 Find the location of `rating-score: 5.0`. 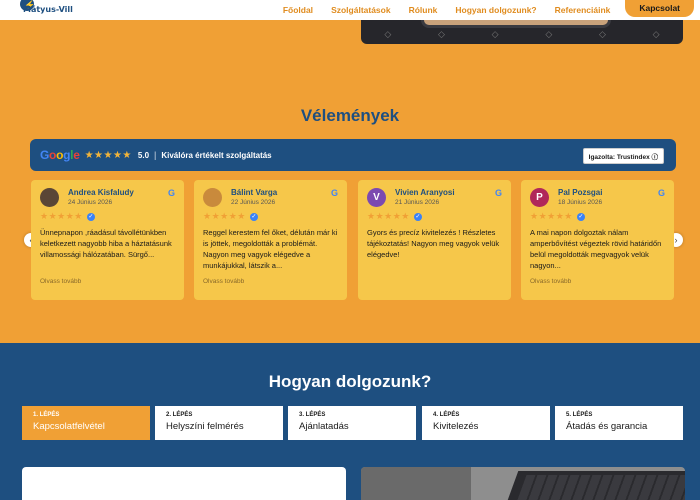

rating-score: 5.0 is located at coordinates (143, 155).